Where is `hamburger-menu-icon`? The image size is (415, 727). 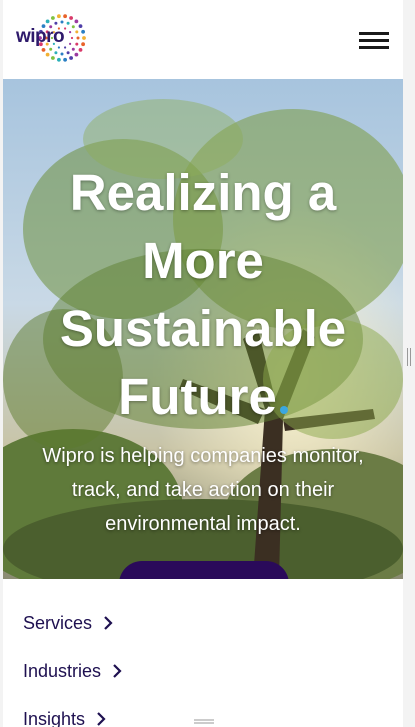 hamburger-menu-icon is located at coordinates (375, 40).